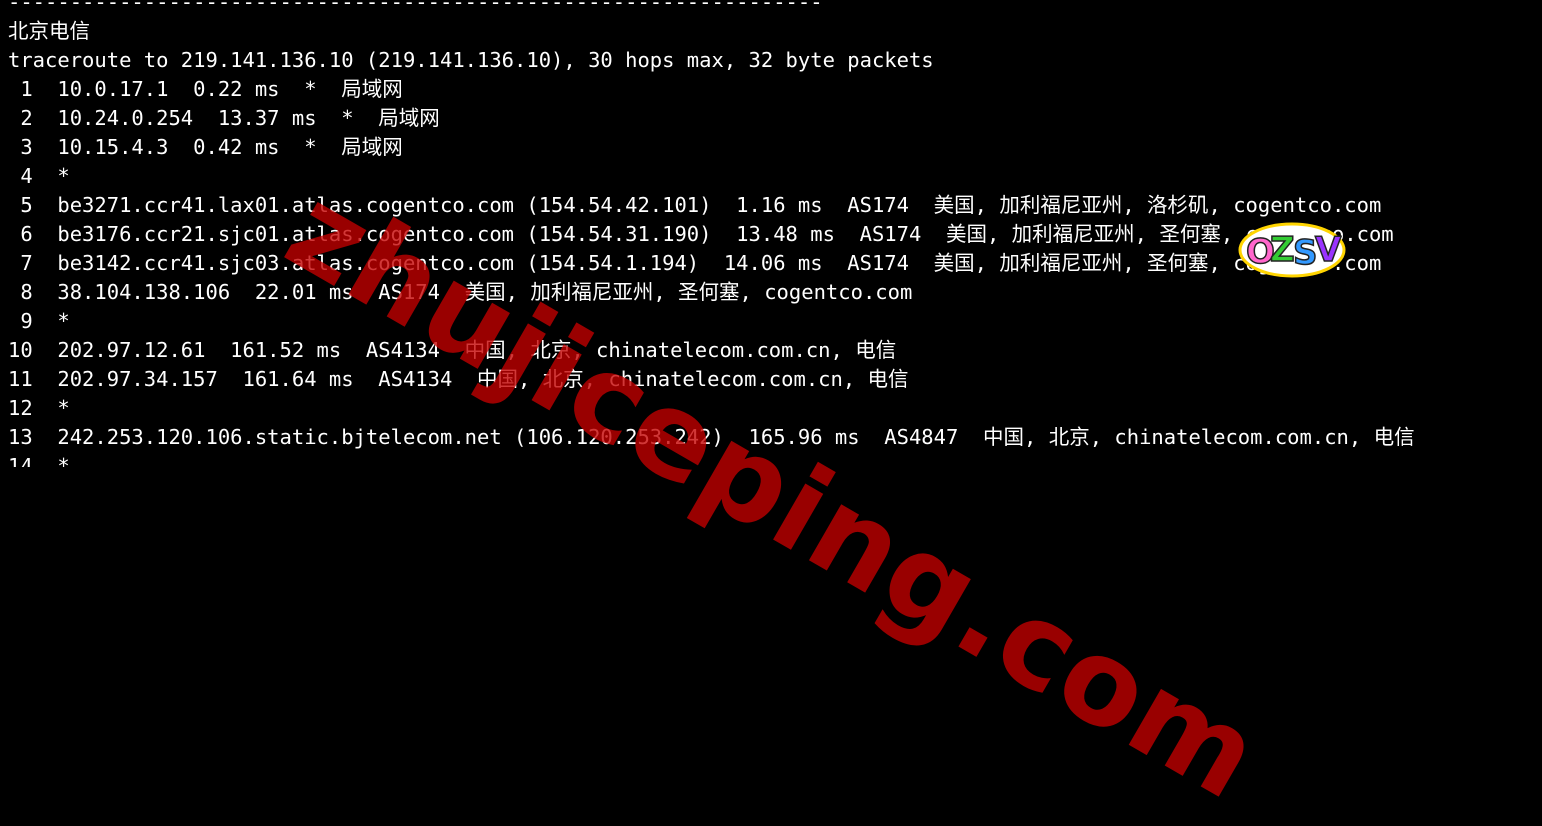  Describe the element at coordinates (39, 460) in the screenshot. I see `hop-line: 14 *` at that location.